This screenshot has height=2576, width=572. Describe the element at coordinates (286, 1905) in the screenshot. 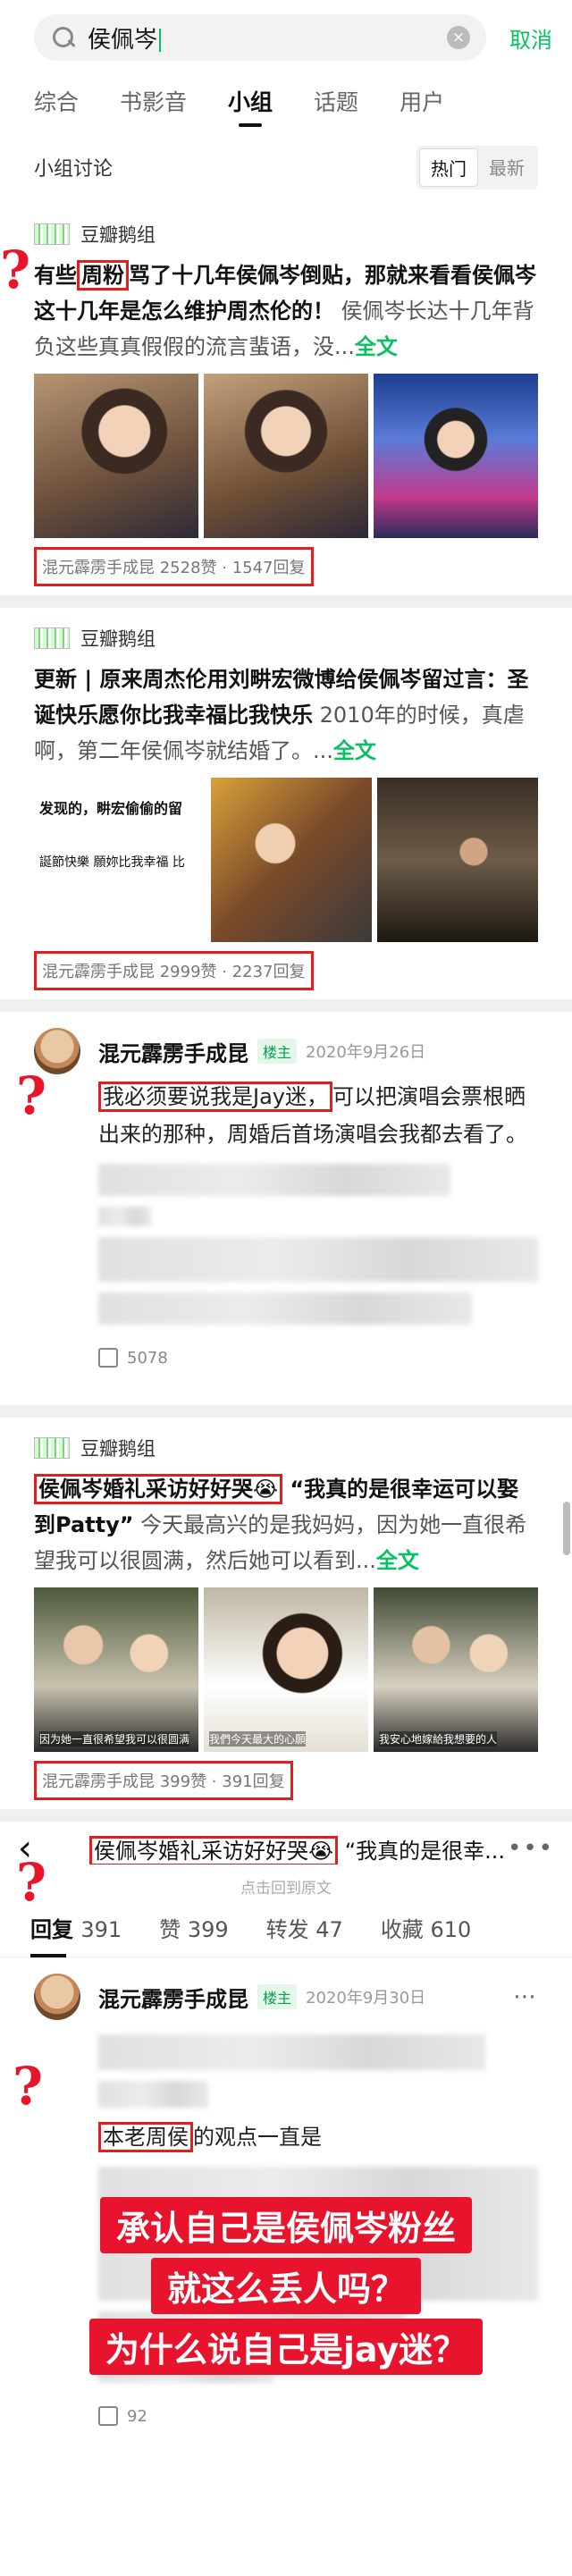

I see `stats-row: ? 回复 391 赞 399 转发 47 收藏 610` at that location.